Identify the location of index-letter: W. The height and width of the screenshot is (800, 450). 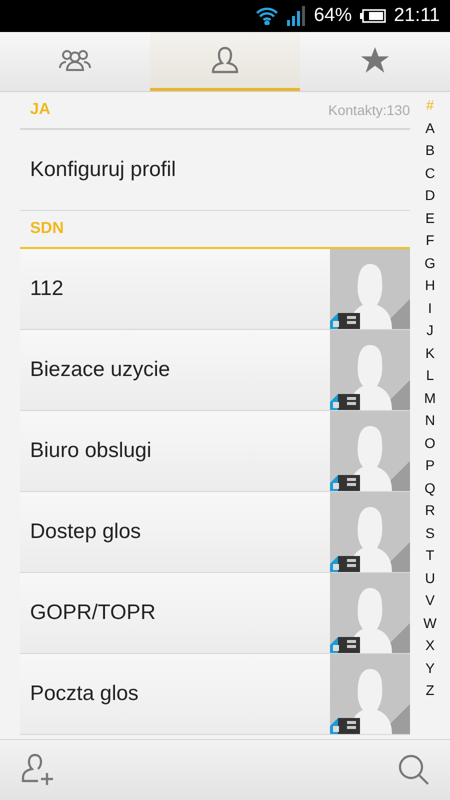
(430, 623).